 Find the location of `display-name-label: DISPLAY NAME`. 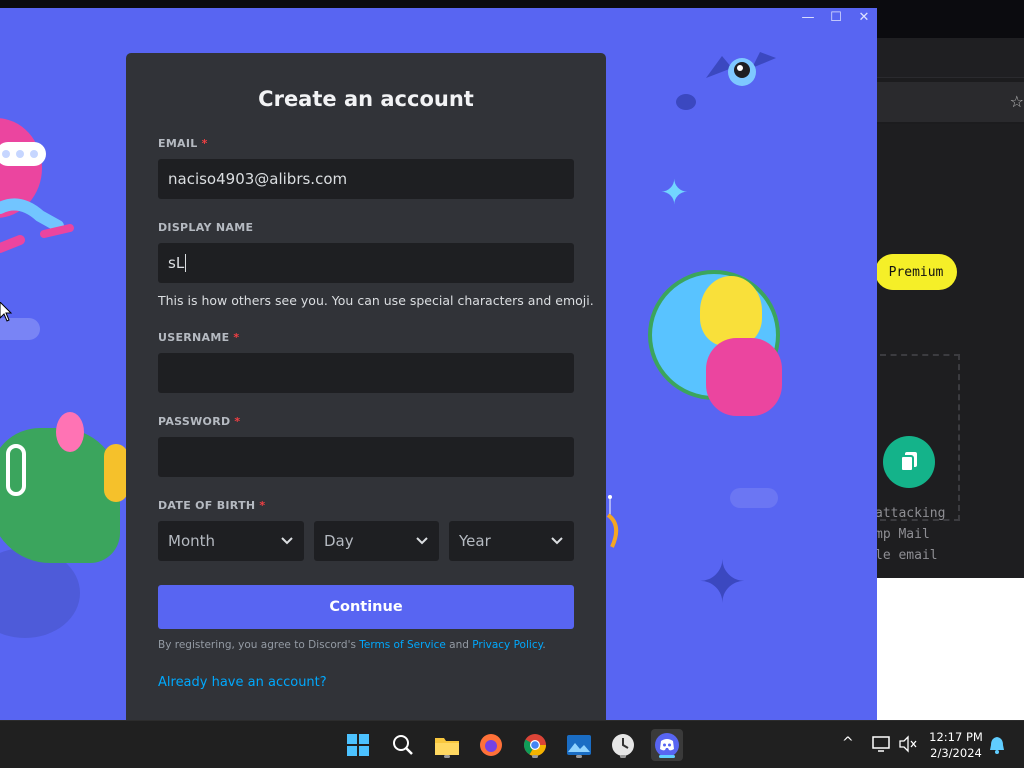

display-name-label: DISPLAY NAME is located at coordinates (206, 227).